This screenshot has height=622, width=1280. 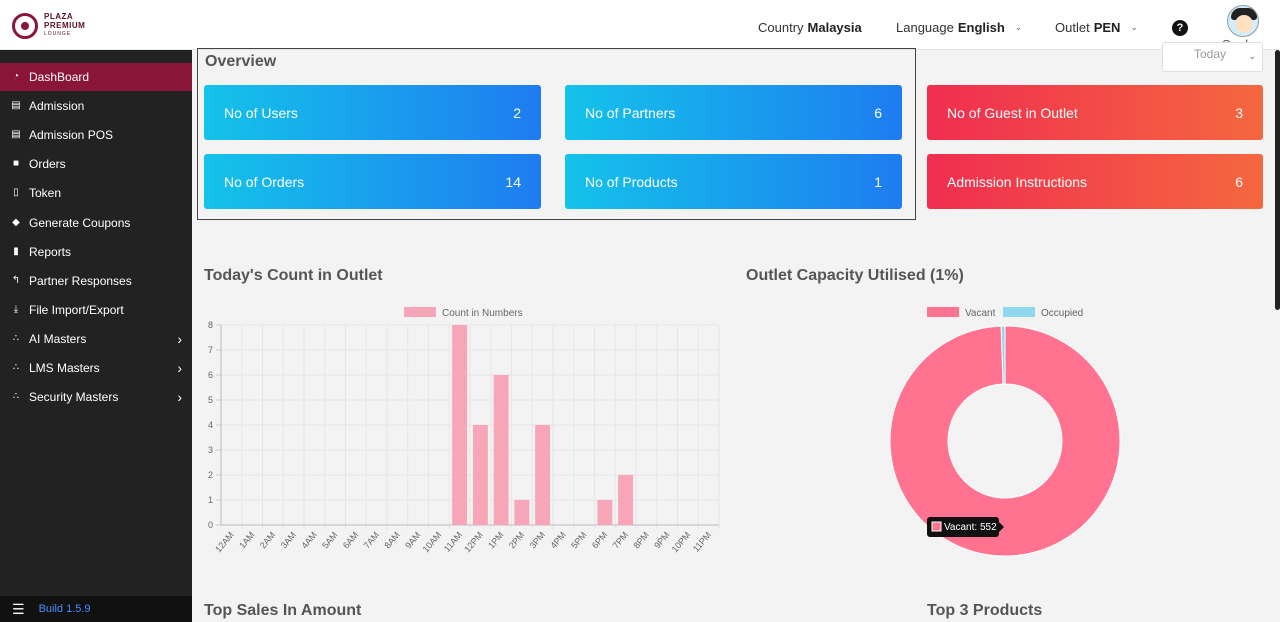 What do you see at coordinates (392, 540) in the screenshot?
I see `x-tick-label: 8AM` at bounding box center [392, 540].